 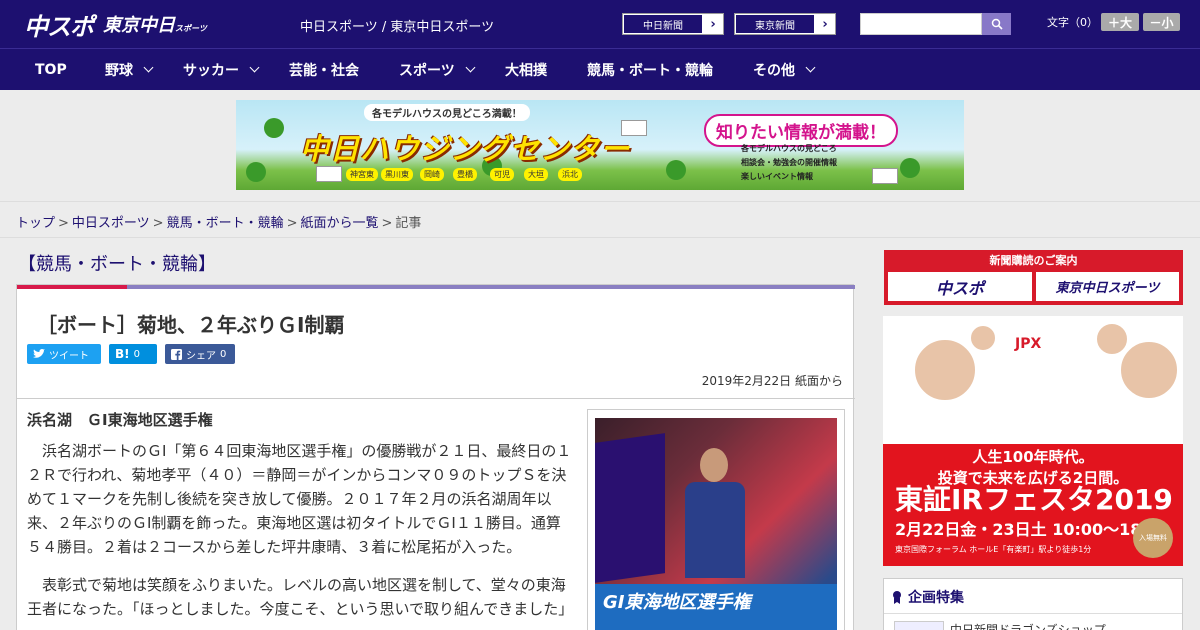 I want to click on font-size-down-button: －小, so click(x=1161, y=22).